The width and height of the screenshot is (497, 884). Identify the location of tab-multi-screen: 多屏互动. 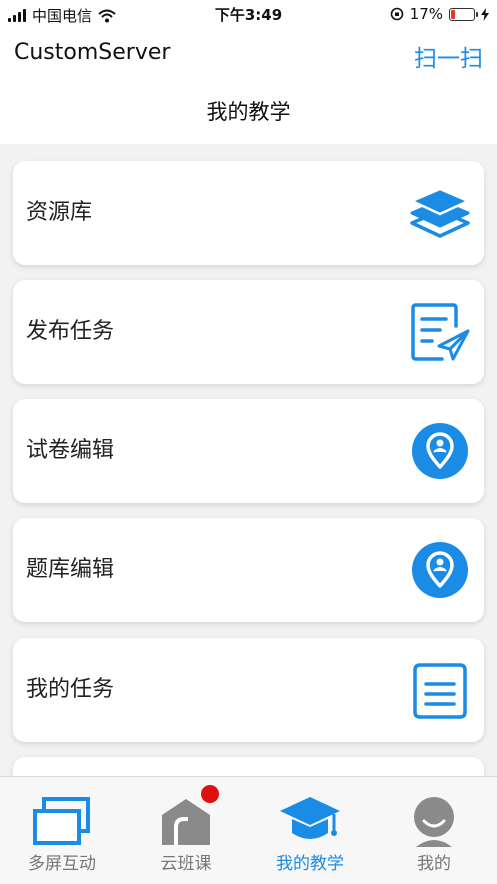
(62, 830).